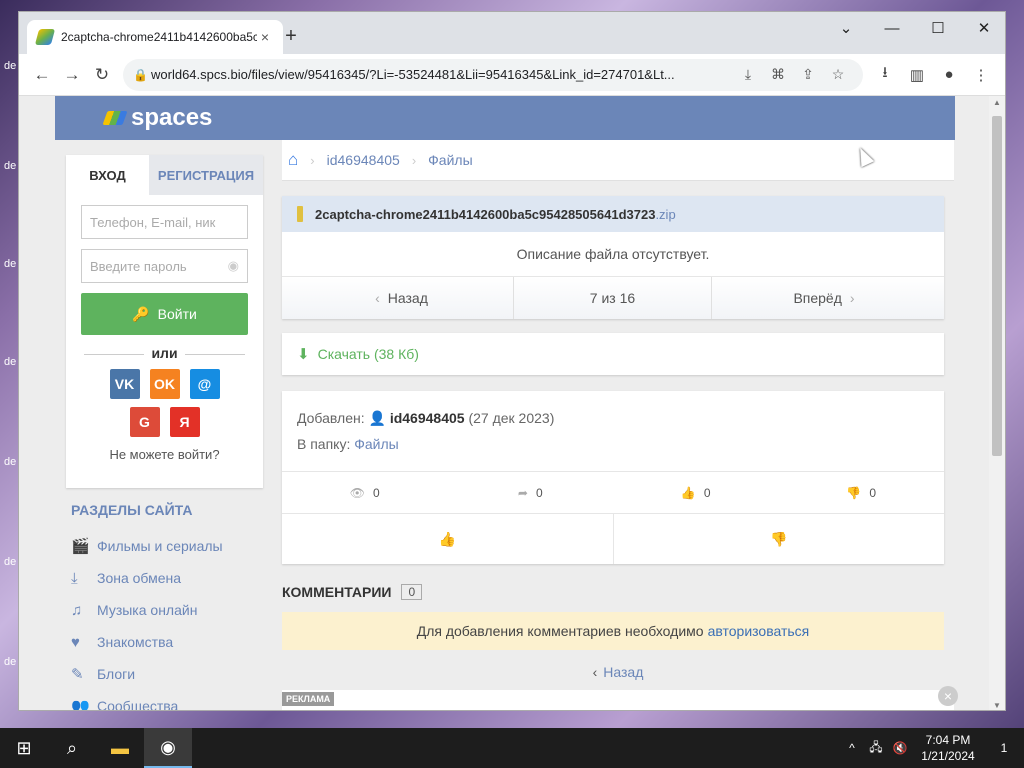  What do you see at coordinates (613, 254) in the screenshot?
I see `file-description: Описание файла отсутствует.` at bounding box center [613, 254].